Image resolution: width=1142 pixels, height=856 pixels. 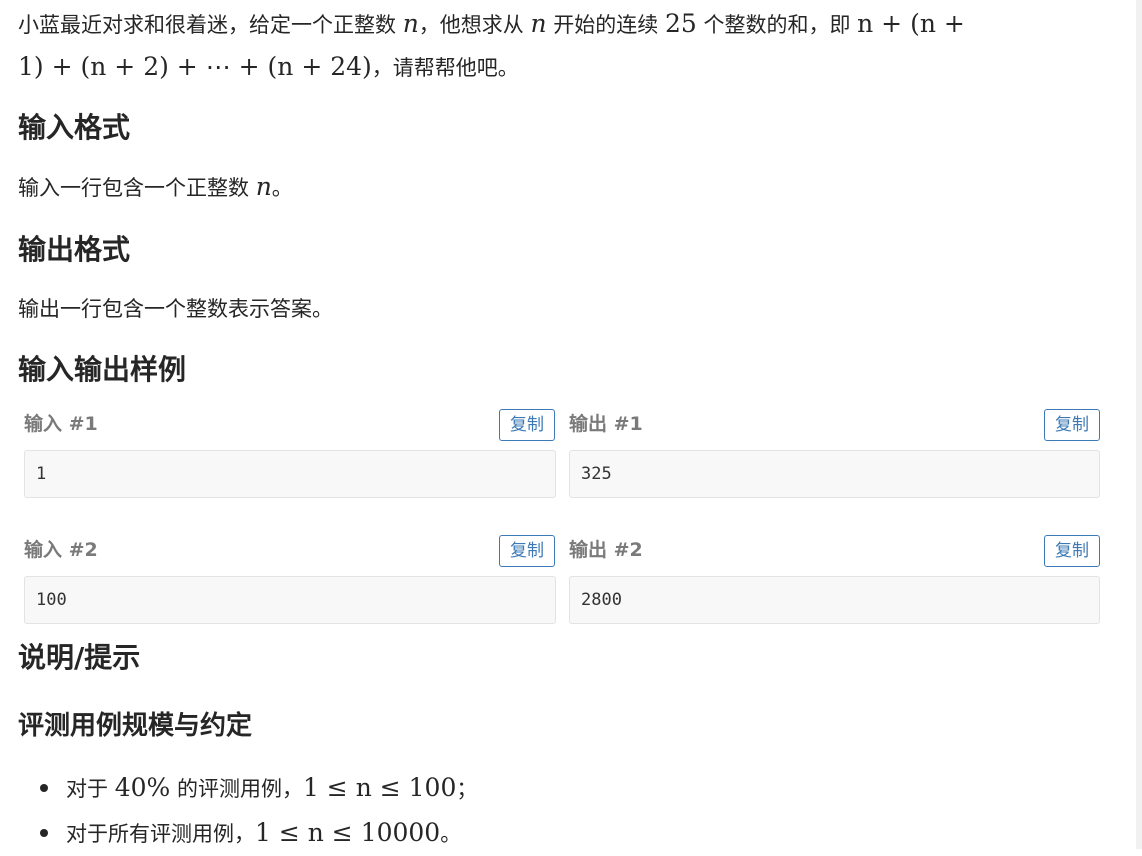 What do you see at coordinates (282, 188) in the screenshot?
I see `input-format-desc-end: 。` at bounding box center [282, 188].